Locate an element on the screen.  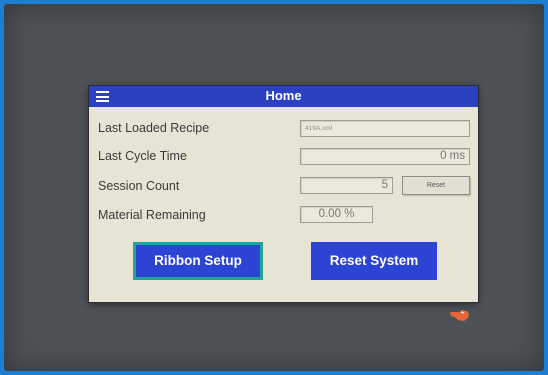
last-cycle-time-field: 0 ms is located at coordinates (385, 156).